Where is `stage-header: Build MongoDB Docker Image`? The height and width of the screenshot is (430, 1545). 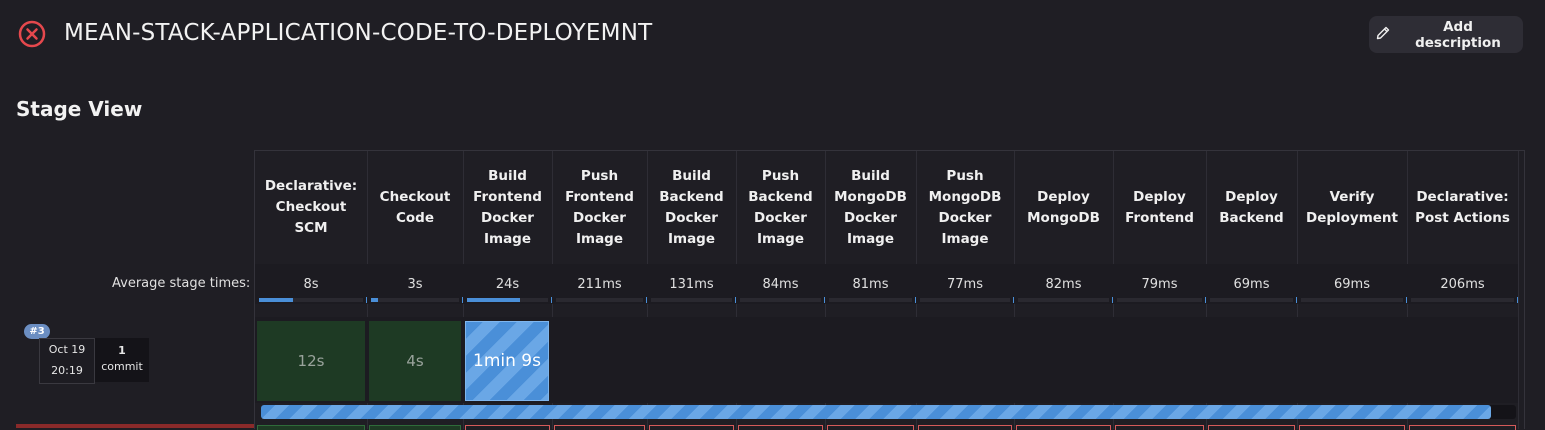
stage-header: Build MongoDB Docker Image is located at coordinates (870, 207).